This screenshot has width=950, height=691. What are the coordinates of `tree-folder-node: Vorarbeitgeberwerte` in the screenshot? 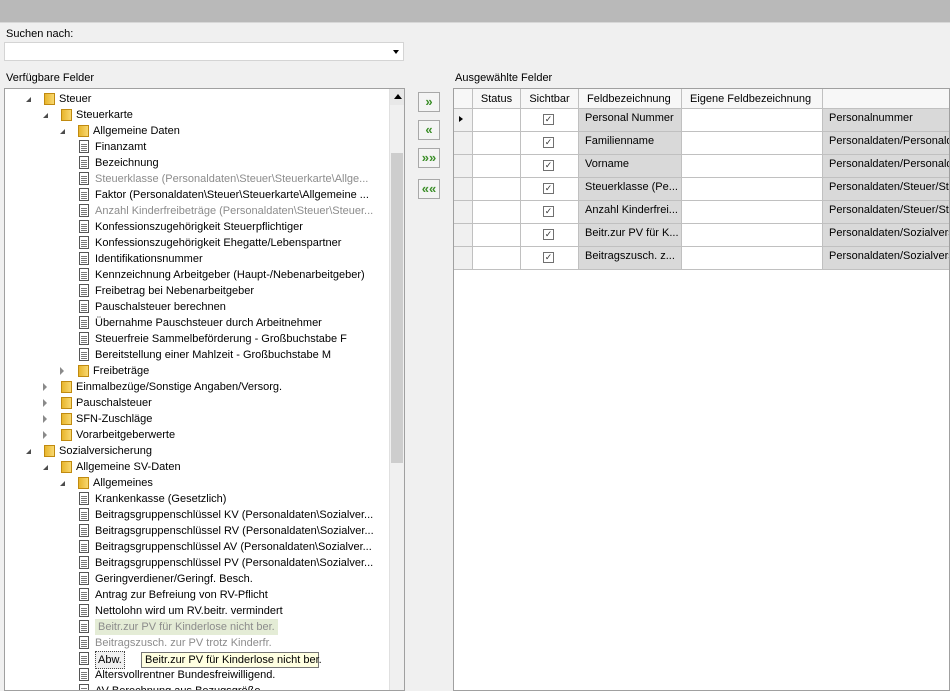 It's located at (197, 435).